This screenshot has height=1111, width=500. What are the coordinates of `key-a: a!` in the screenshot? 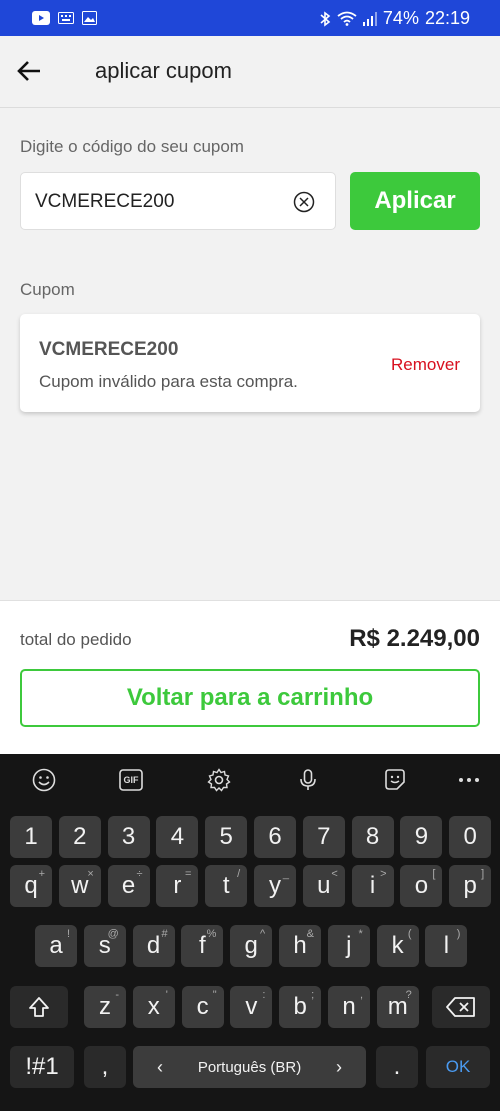 It's located at (56, 946).